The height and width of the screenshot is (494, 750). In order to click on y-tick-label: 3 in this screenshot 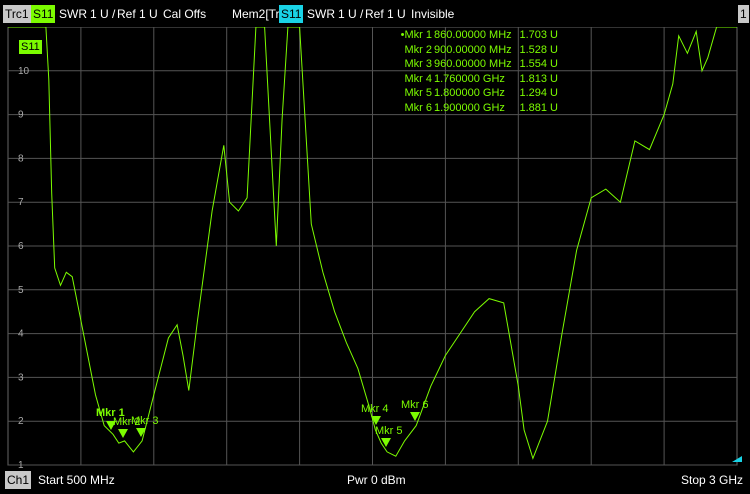, I will do `click(21, 377)`.